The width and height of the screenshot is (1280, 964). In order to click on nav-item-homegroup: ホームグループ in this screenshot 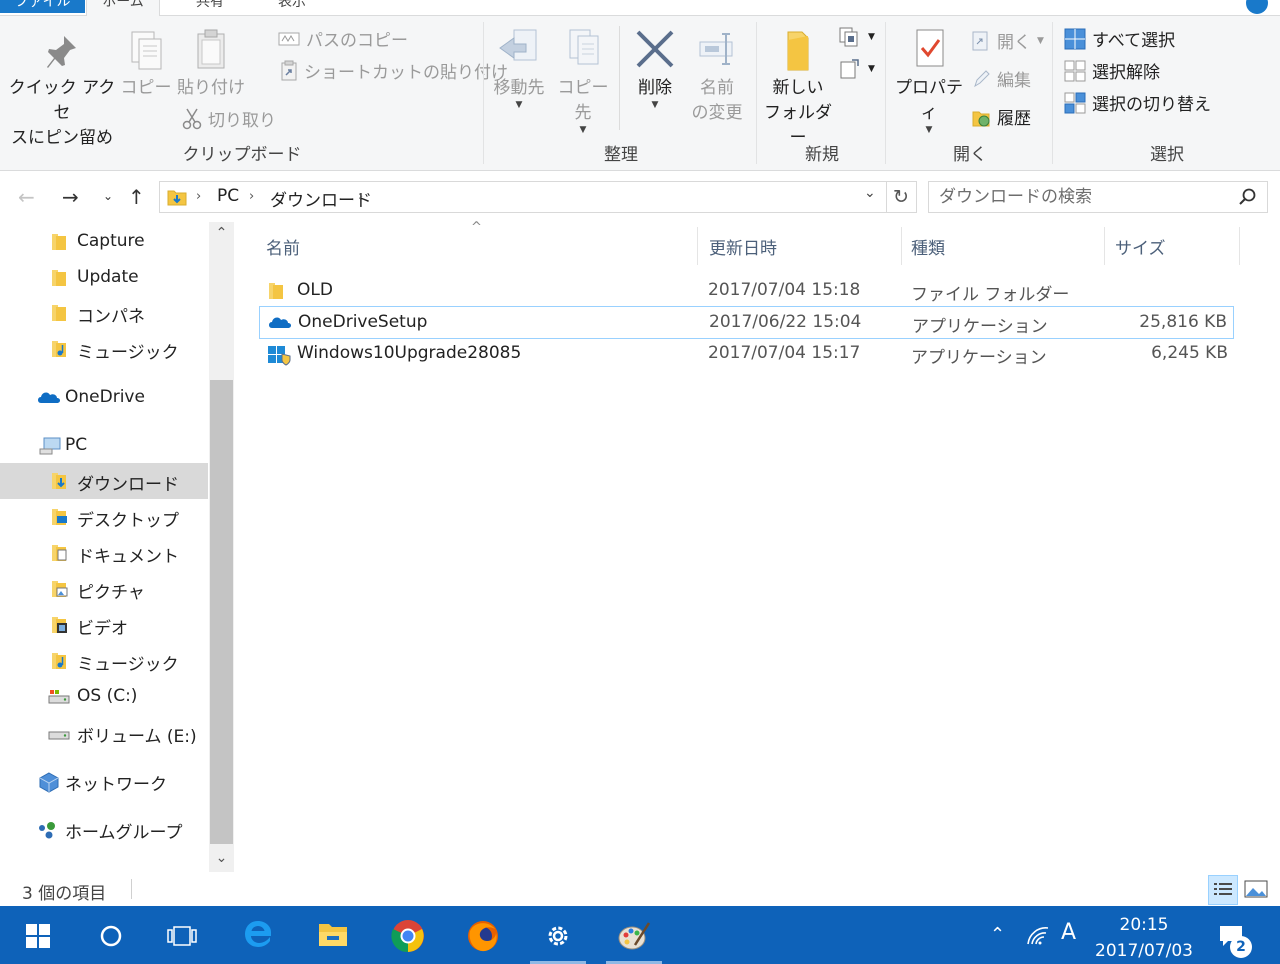, I will do `click(104, 829)`.